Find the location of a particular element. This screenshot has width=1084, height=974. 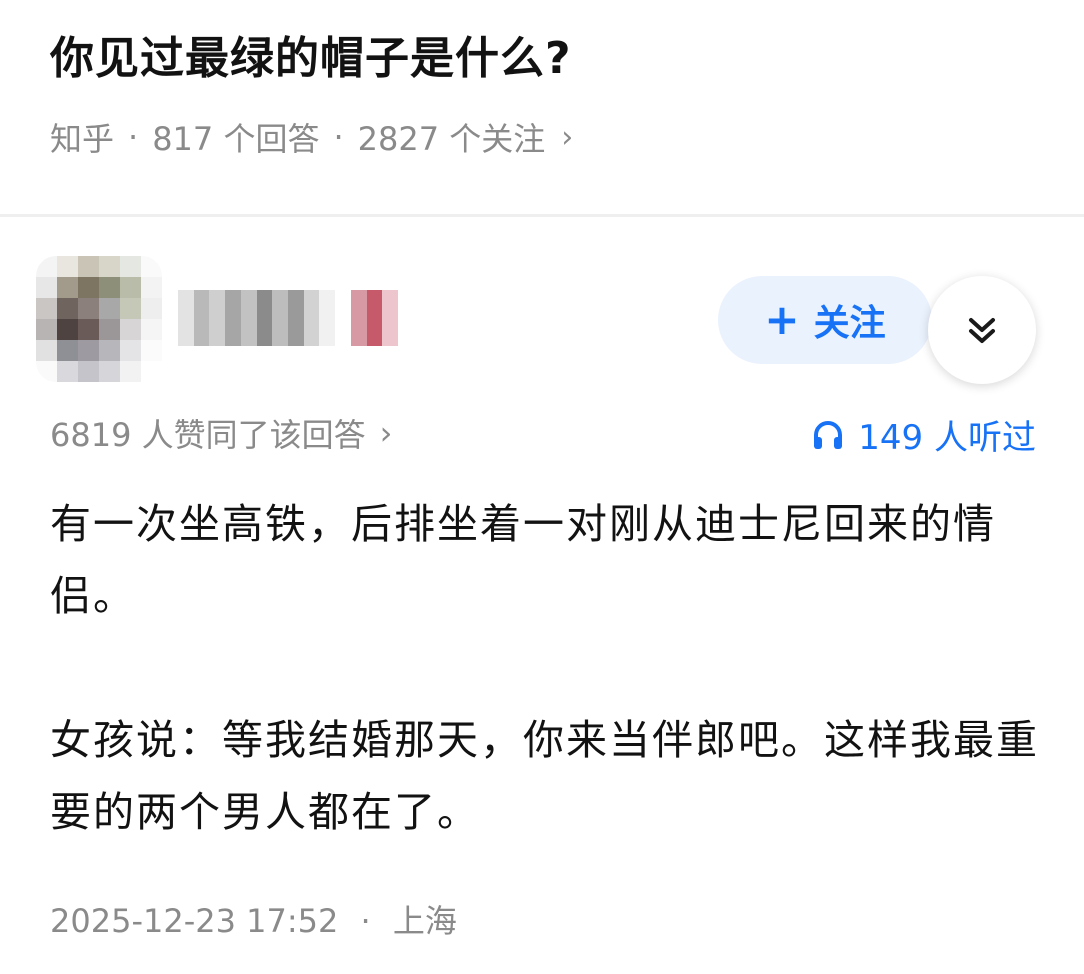

double-chevron-down-icon is located at coordinates (982, 330).